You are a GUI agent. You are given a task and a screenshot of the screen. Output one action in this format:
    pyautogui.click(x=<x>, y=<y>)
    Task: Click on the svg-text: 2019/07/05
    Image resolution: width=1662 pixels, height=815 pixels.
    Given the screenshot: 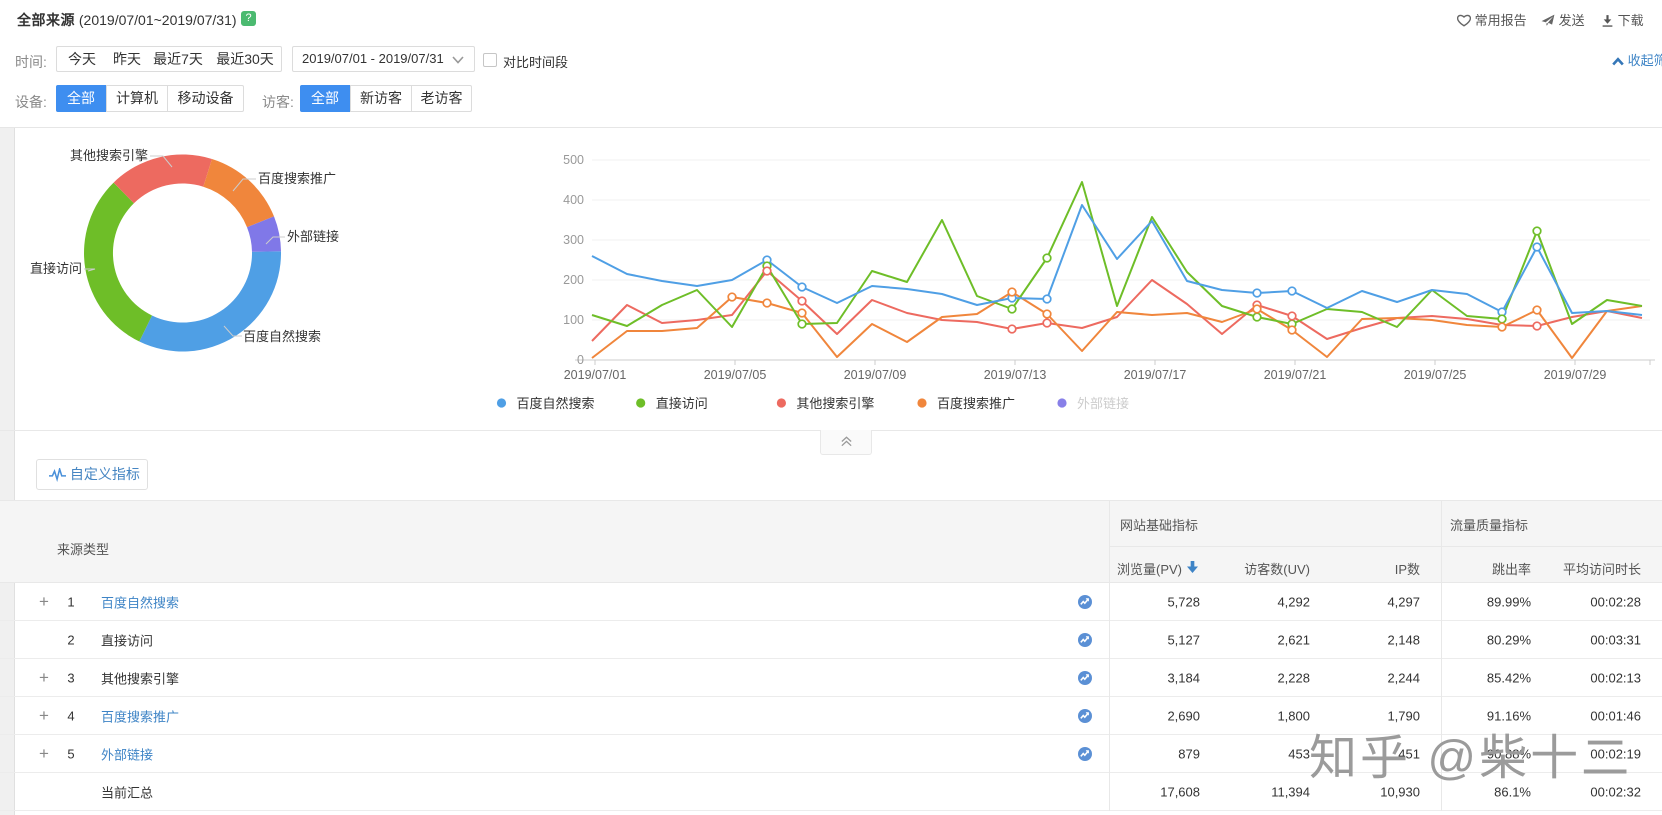 What is the action you would take?
    pyautogui.click(x=735, y=375)
    